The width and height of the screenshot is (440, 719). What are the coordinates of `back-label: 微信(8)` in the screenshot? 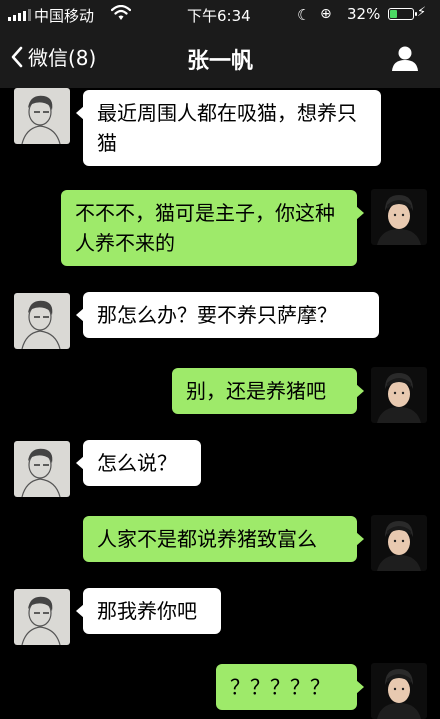 It's located at (62, 58).